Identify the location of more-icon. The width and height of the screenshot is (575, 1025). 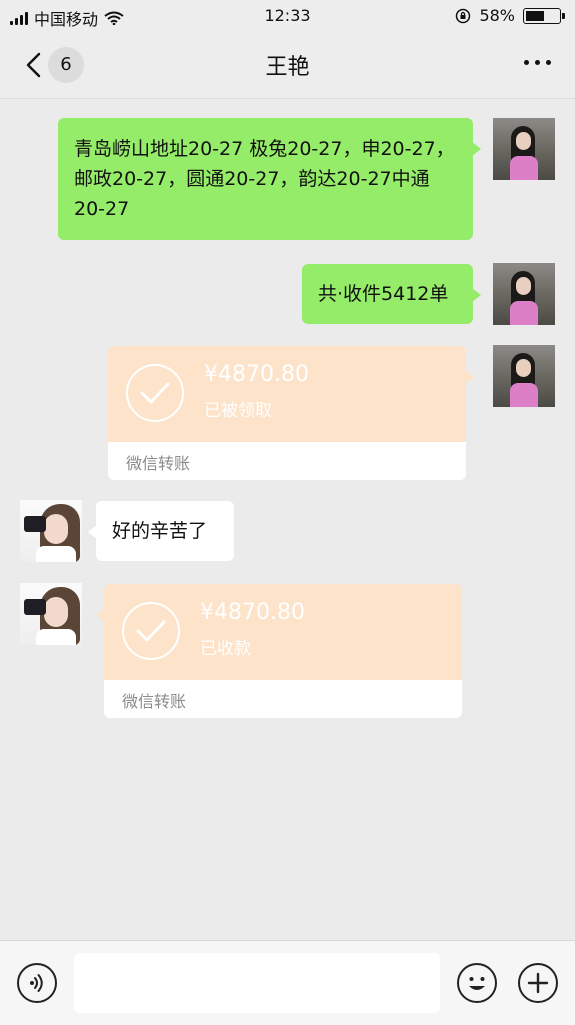
(537, 62).